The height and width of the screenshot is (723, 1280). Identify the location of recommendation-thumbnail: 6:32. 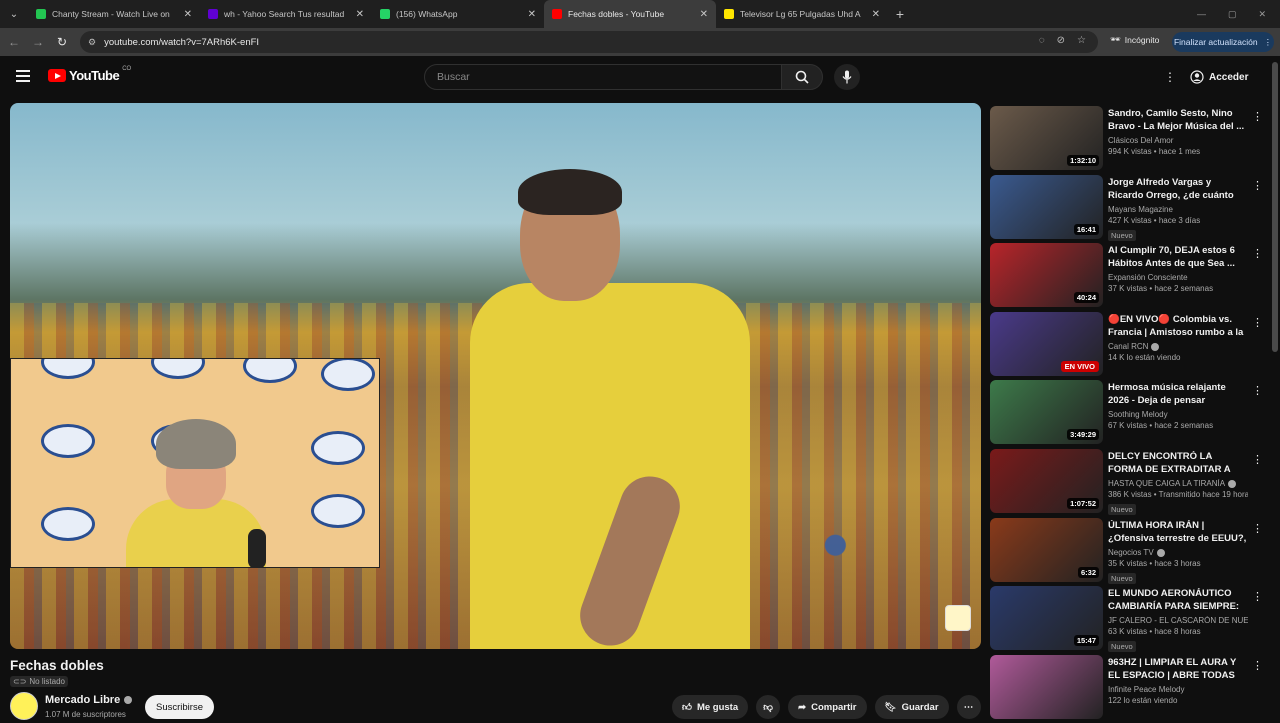
(1046, 550).